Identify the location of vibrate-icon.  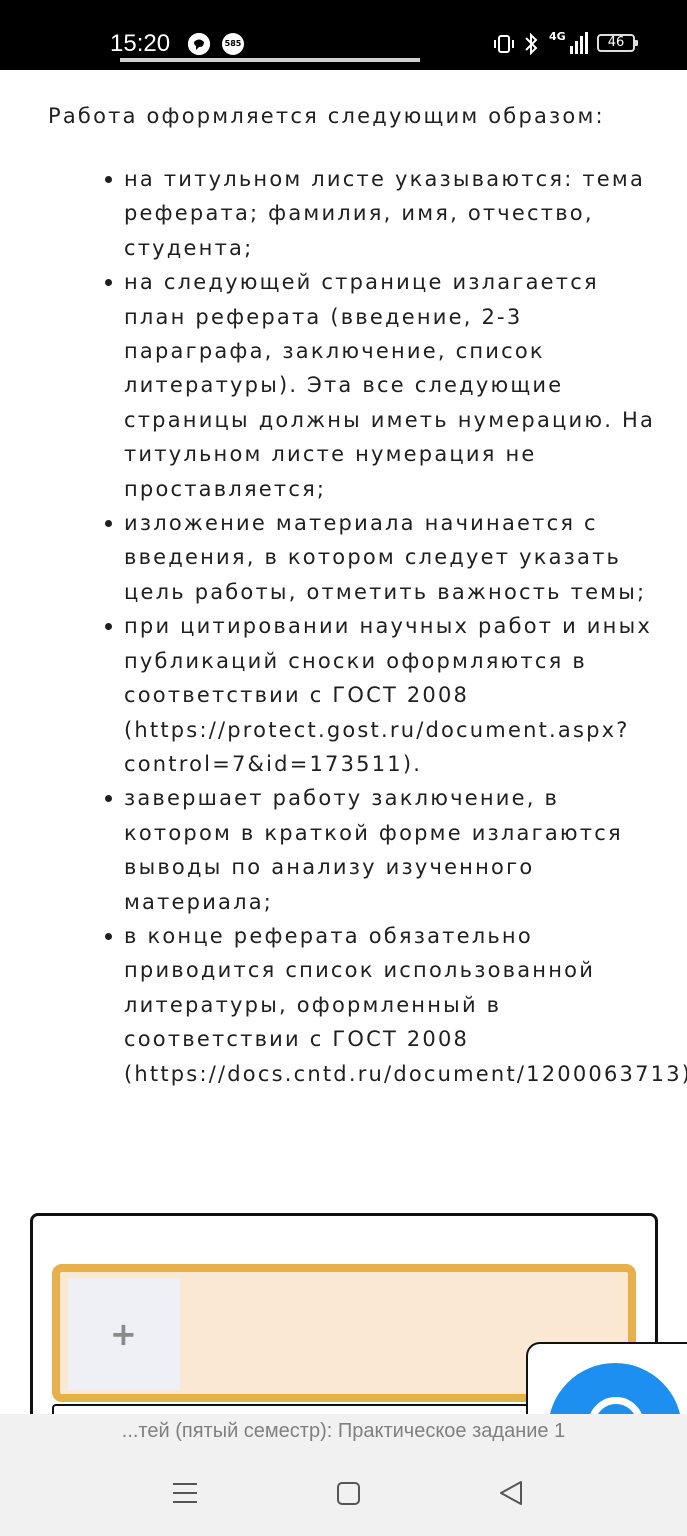
(504, 44).